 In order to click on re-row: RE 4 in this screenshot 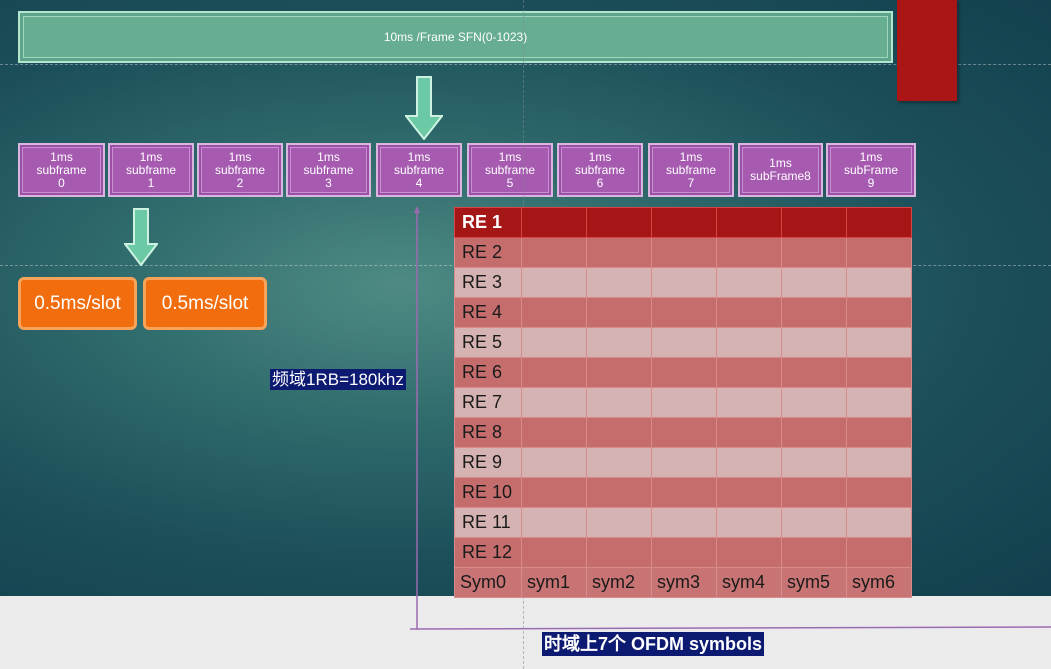, I will do `click(683, 312)`.